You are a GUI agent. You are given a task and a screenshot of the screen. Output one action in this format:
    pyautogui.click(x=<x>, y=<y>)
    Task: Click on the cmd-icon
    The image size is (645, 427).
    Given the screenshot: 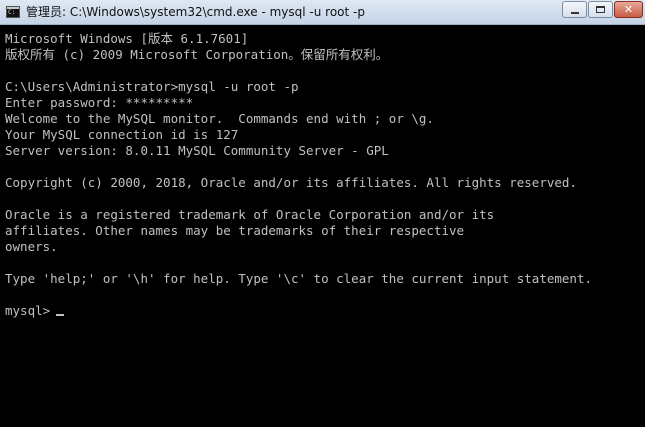 What is the action you would take?
    pyautogui.click(x=13, y=12)
    